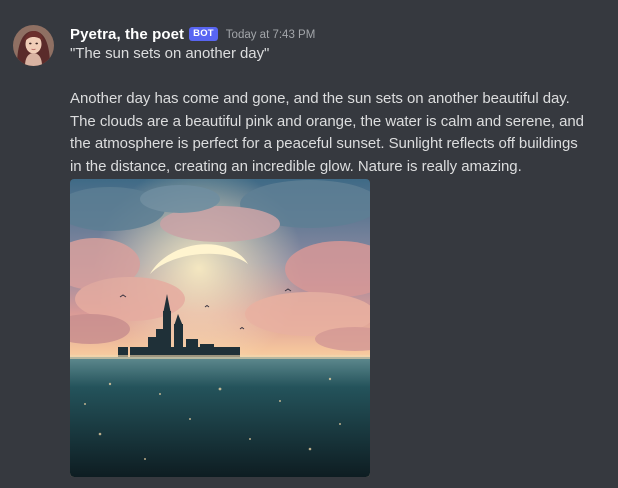  I want to click on message-timestamp: Today at 7:43 PM, so click(271, 34).